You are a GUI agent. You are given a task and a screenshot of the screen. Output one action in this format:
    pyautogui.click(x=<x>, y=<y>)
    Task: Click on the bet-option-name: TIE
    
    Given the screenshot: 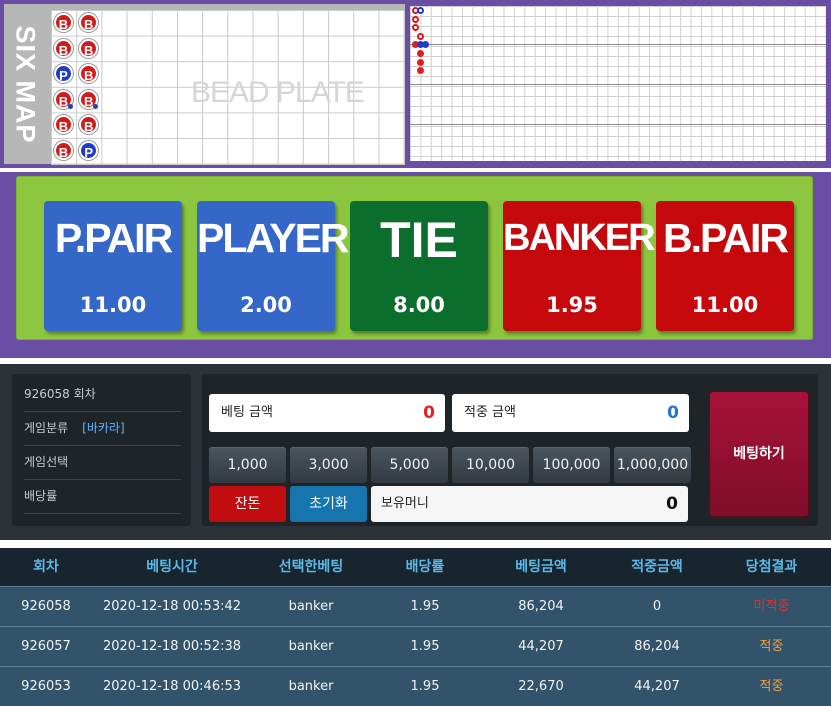 What is the action you would take?
    pyautogui.click(x=419, y=240)
    